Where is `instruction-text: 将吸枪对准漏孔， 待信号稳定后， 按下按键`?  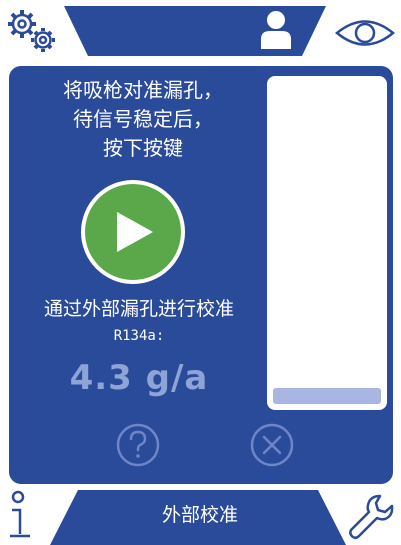 instruction-text: 将吸枪对准漏孔， 待信号稳定后， 按下按键 is located at coordinates (143, 119).